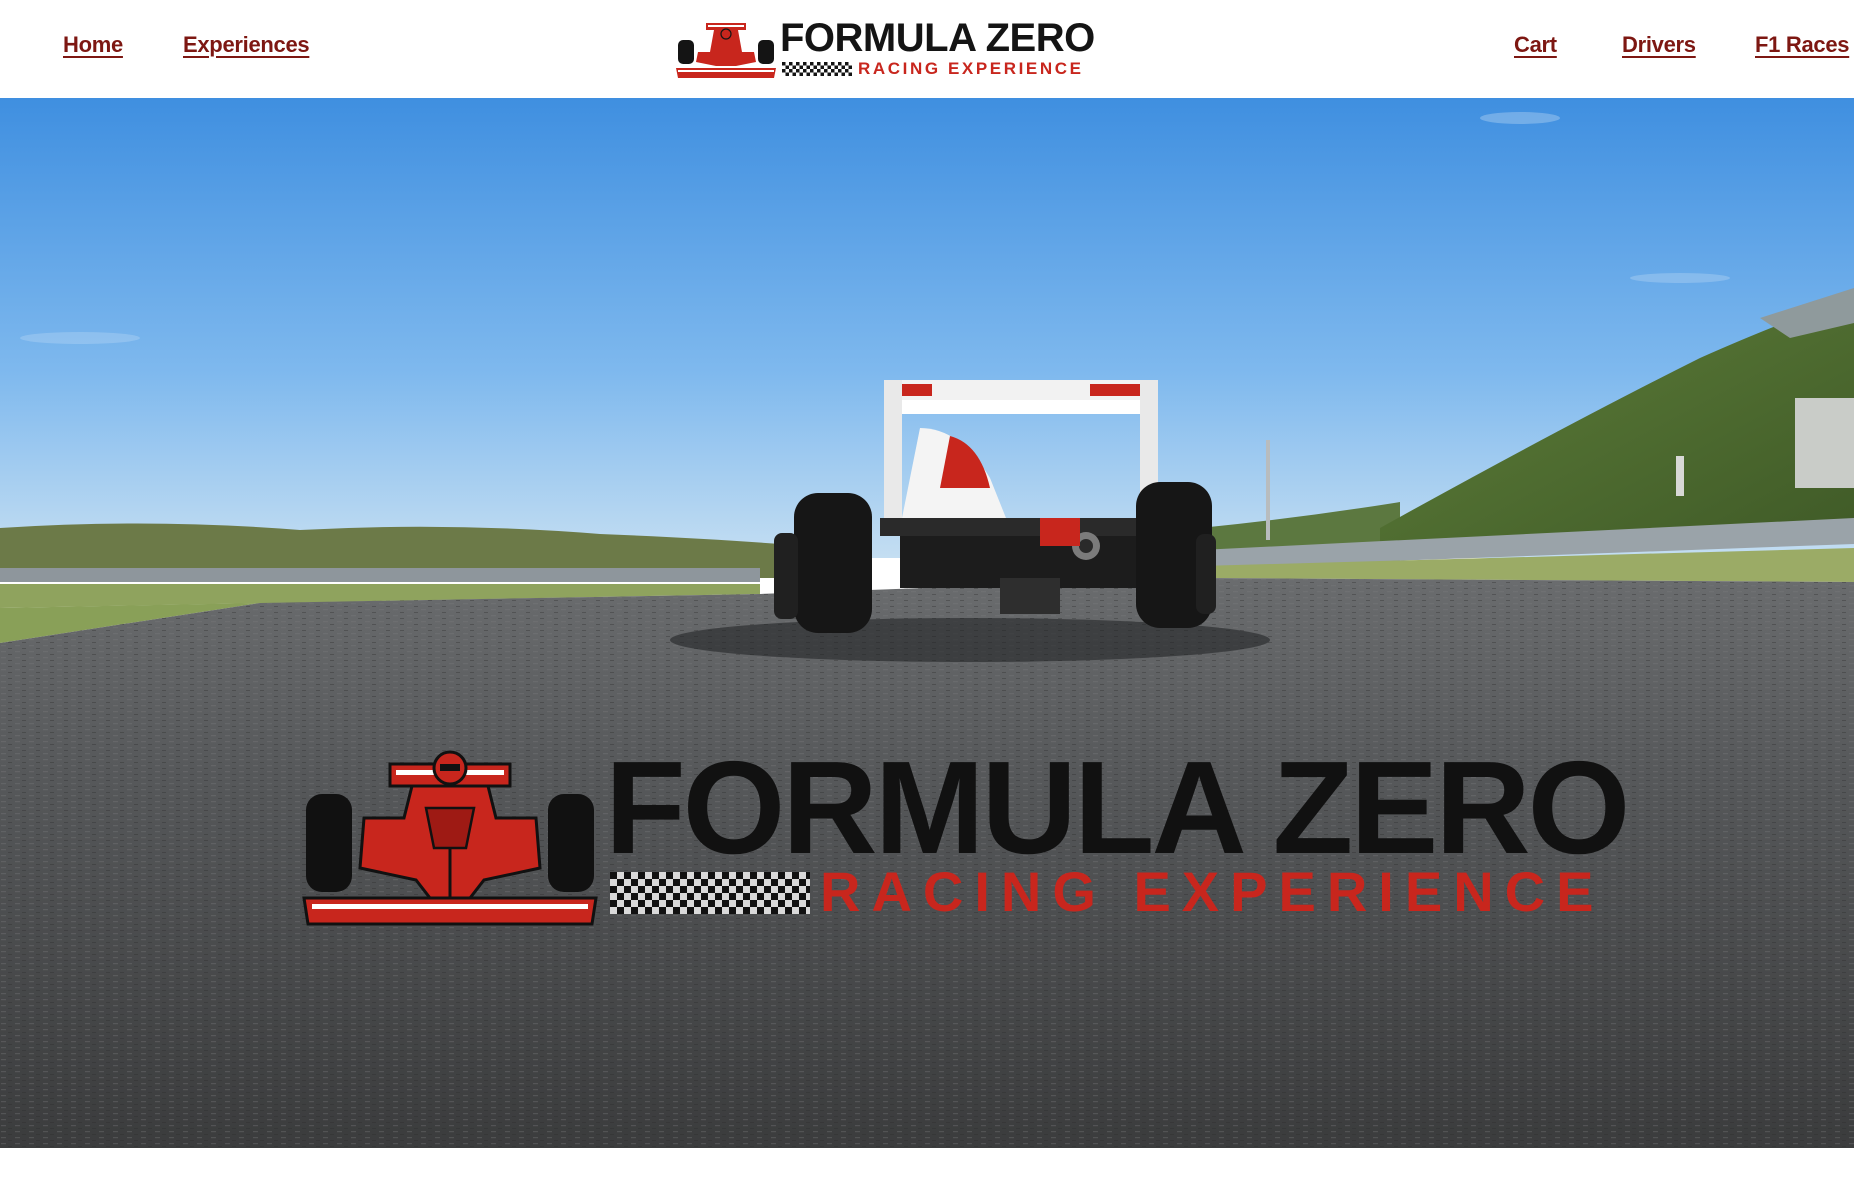 Image resolution: width=1854 pixels, height=1204 pixels. What do you see at coordinates (971, 68) in the screenshot?
I see `logo-subtitle: RACING EXPERIENCE` at bounding box center [971, 68].